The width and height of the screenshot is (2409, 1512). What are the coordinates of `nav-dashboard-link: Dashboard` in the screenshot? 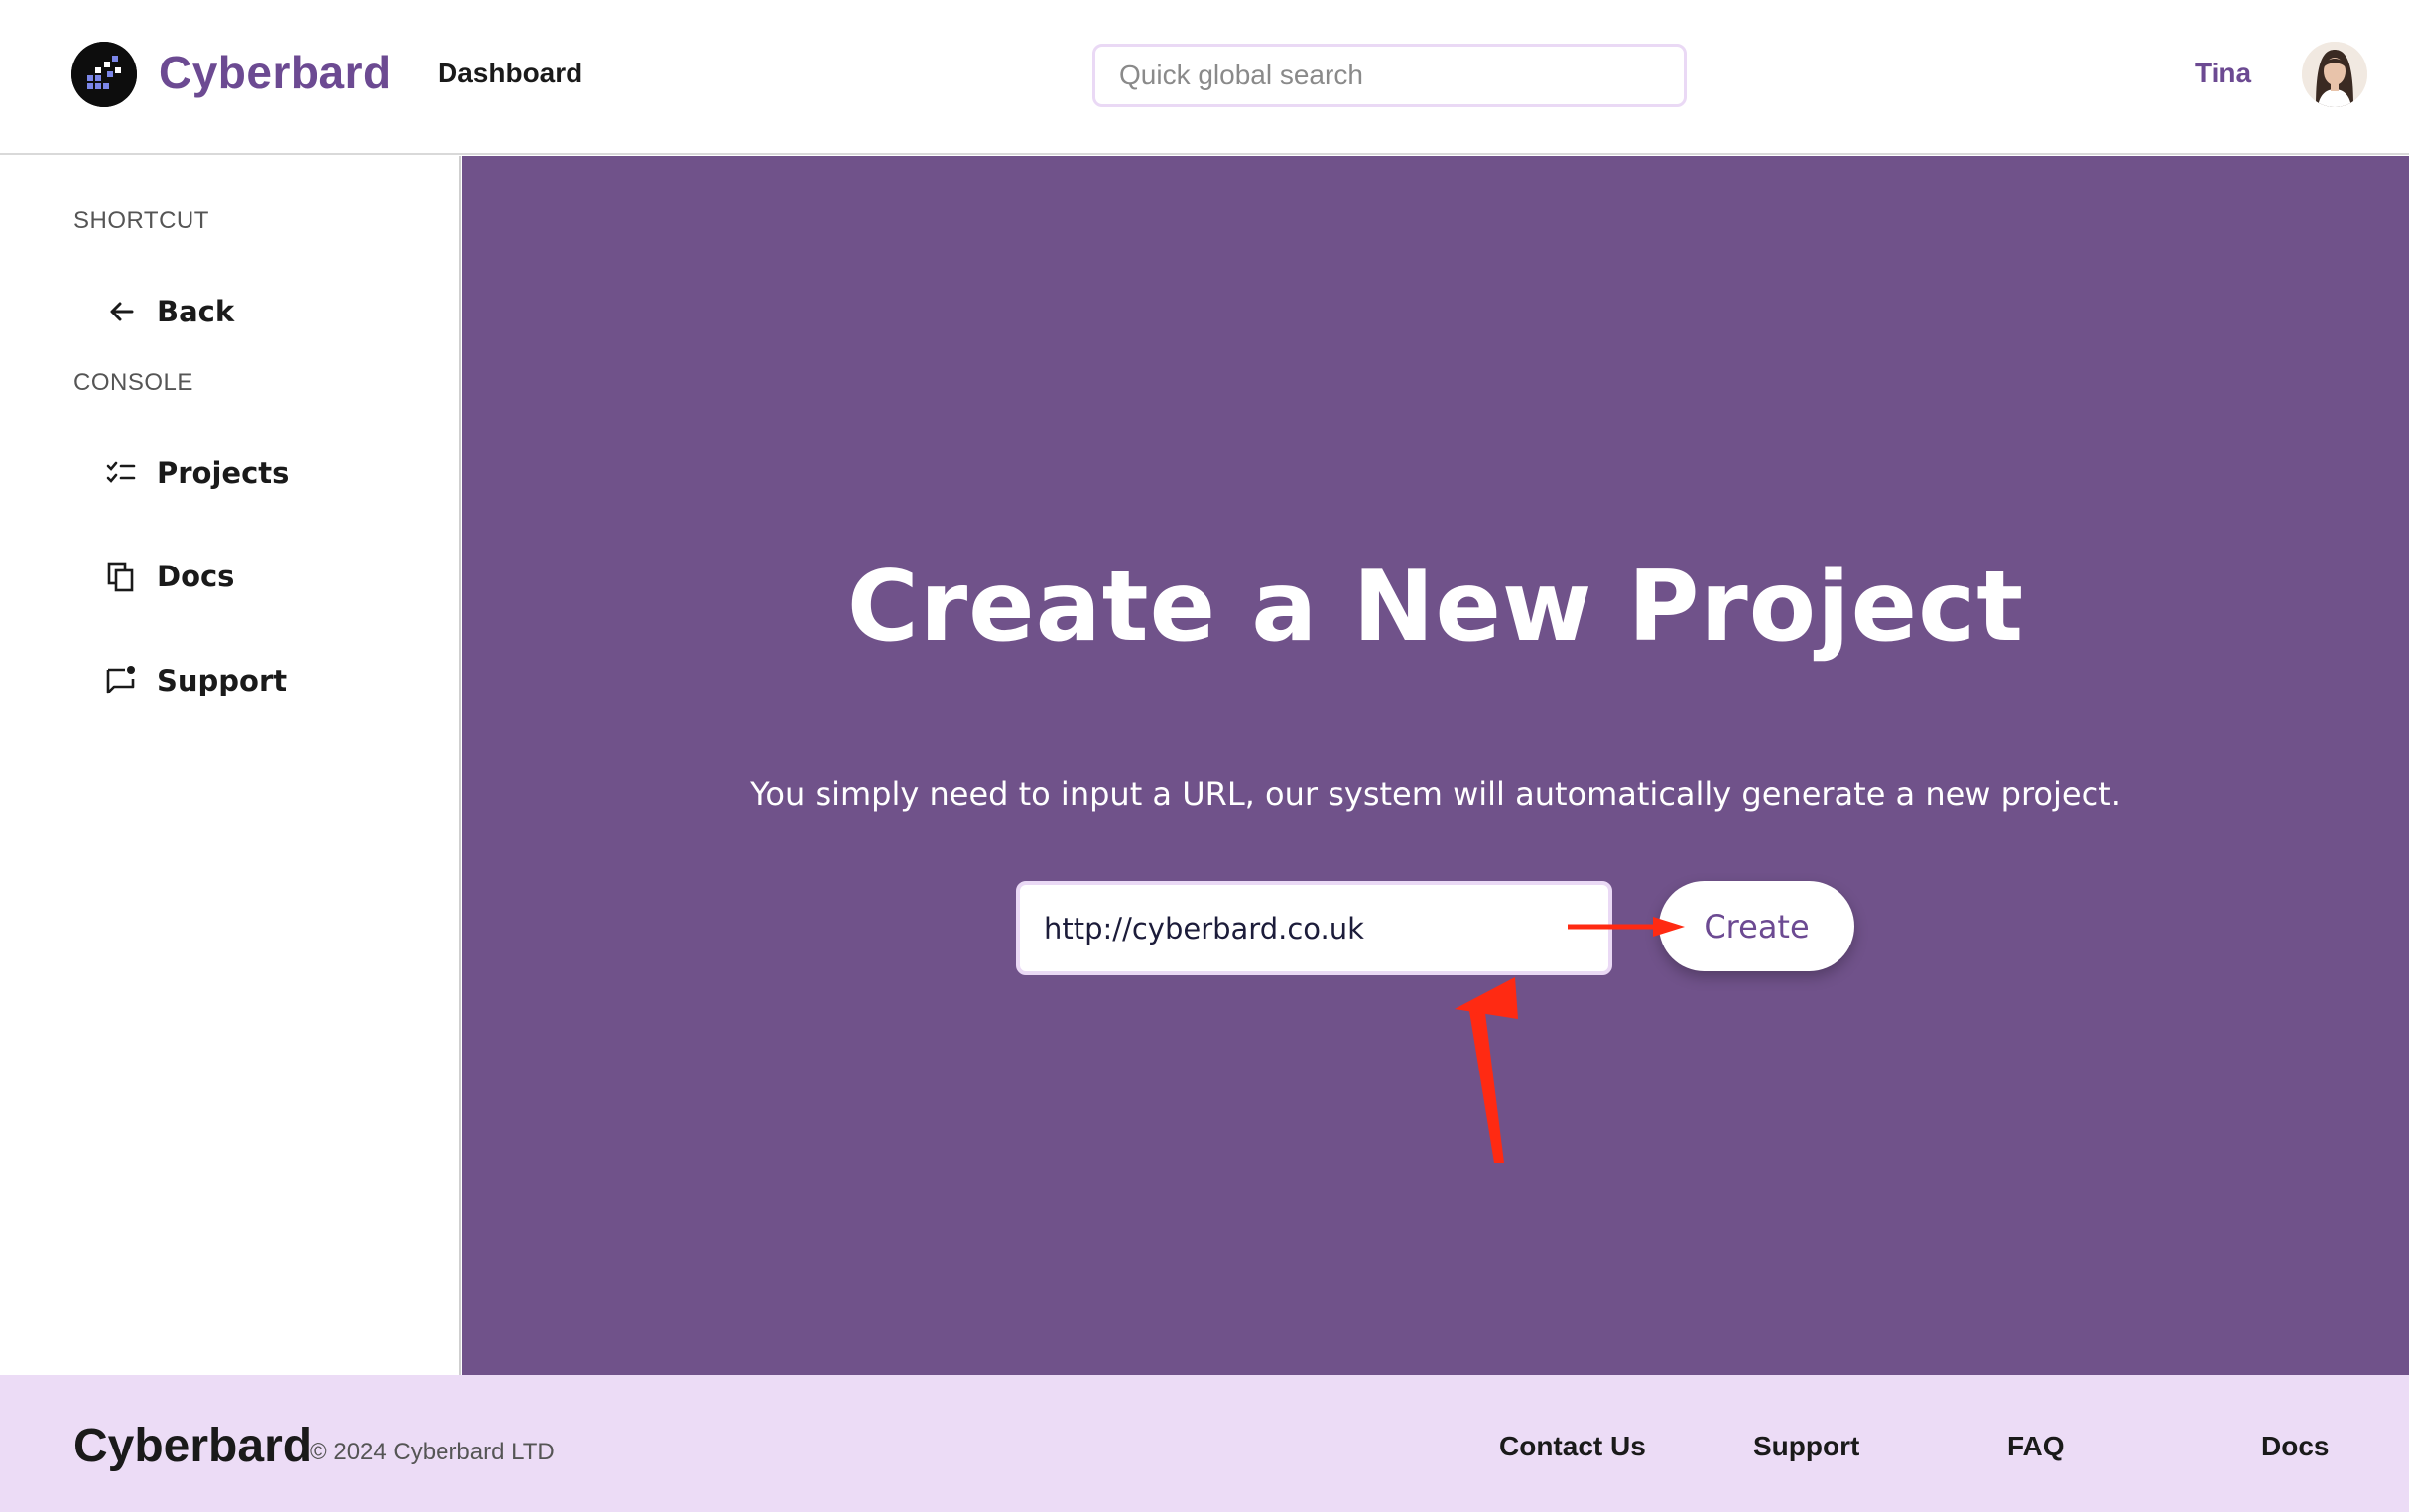 It's located at (510, 73).